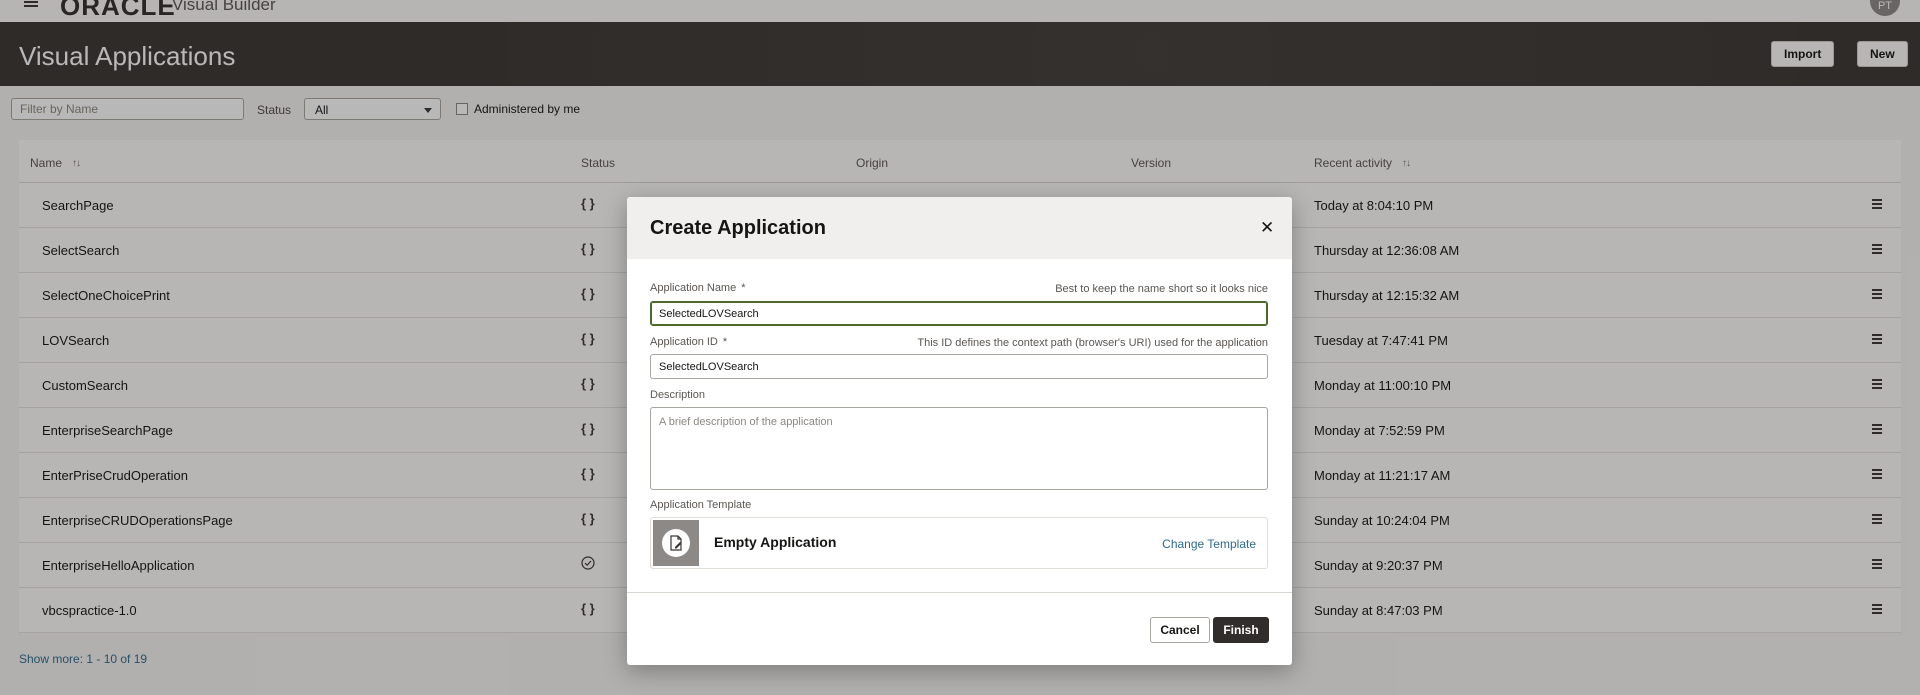  Describe the element at coordinates (959, 543) in the screenshot. I see `template-card: Empty Application Change Template` at that location.